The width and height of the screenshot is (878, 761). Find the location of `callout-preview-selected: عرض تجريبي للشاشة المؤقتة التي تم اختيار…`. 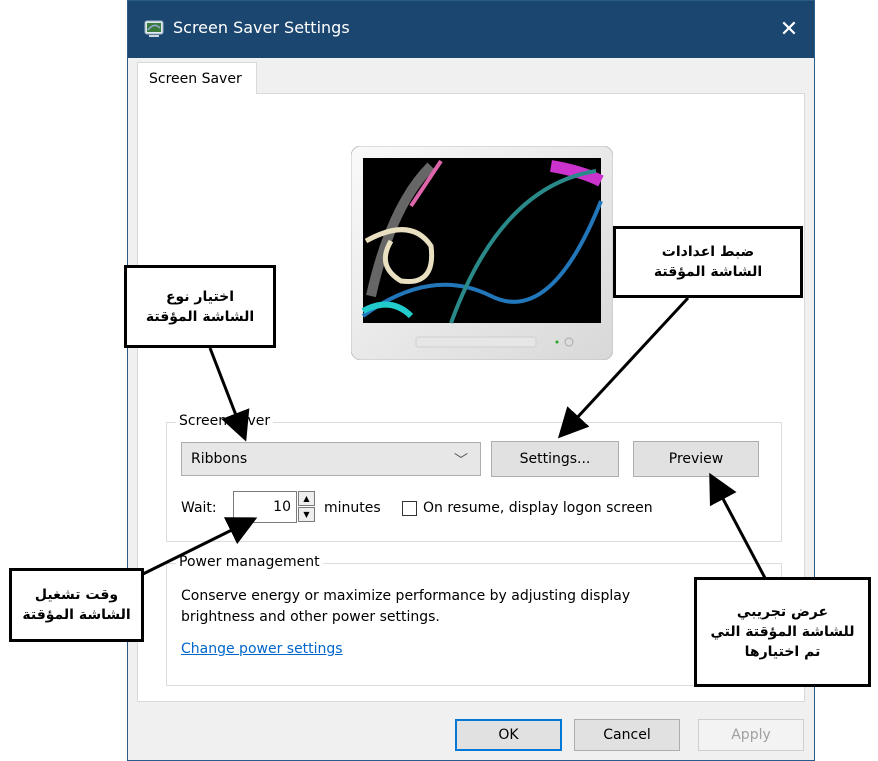

callout-preview-selected: عرض تجريبي للشاشة المؤقتة التي تم اختيار… is located at coordinates (782, 632).